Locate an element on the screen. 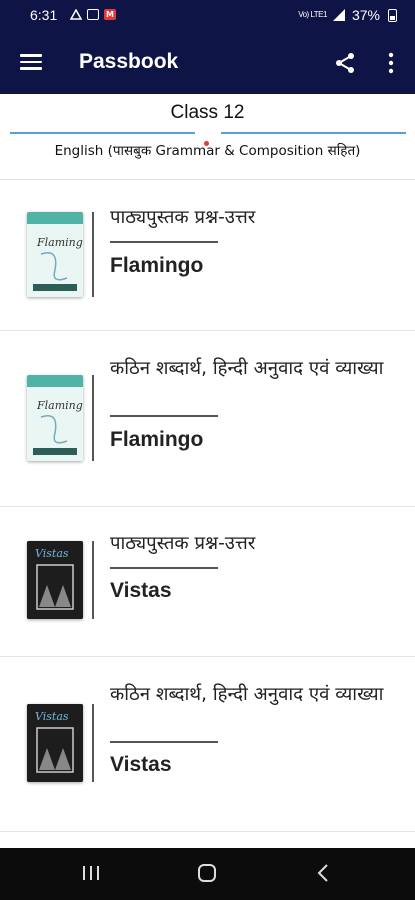 The width and height of the screenshot is (415, 900). indicator-dot is located at coordinates (206, 143).